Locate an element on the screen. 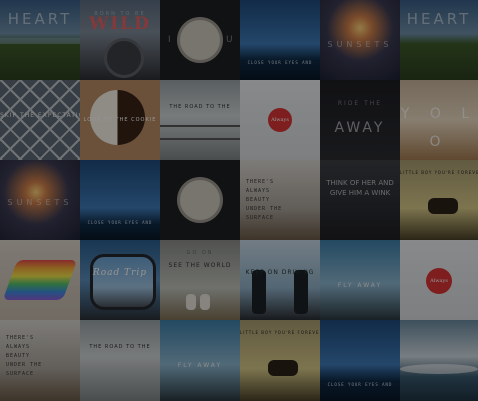  tile-go-on-see-the-world: GO ON SEE THE WORLD is located at coordinates (200, 280).